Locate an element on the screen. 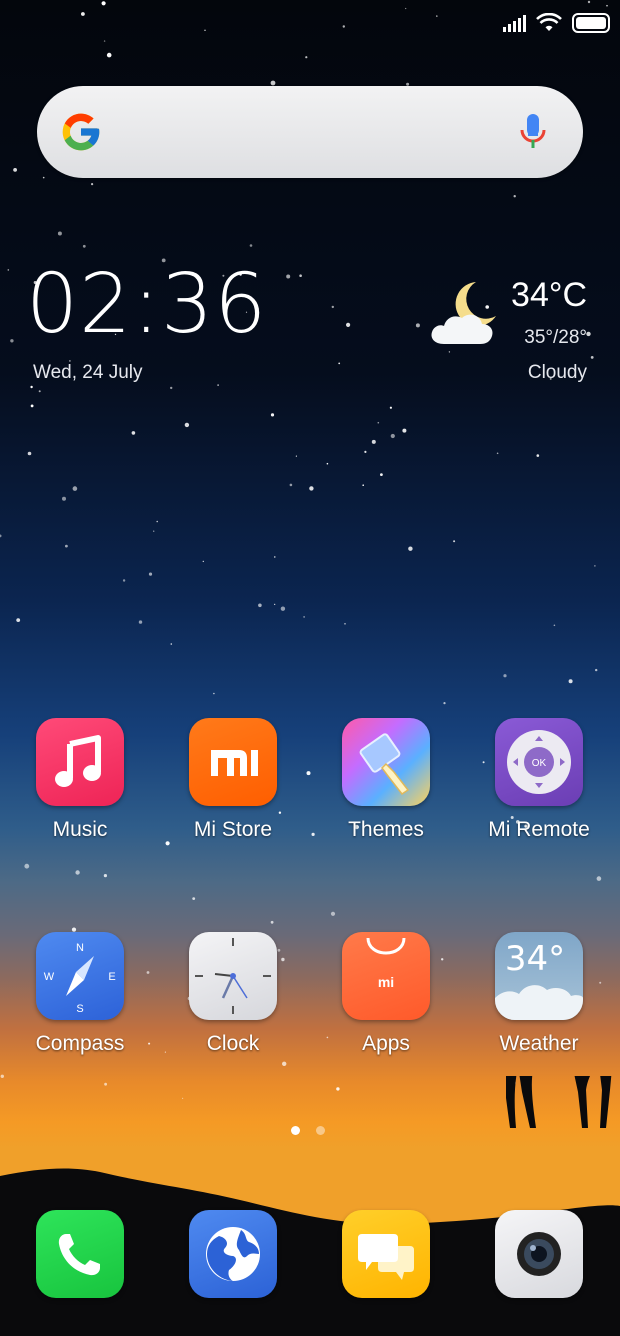 The height and width of the screenshot is (1336, 620). app-label: Themes is located at coordinates (386, 829).